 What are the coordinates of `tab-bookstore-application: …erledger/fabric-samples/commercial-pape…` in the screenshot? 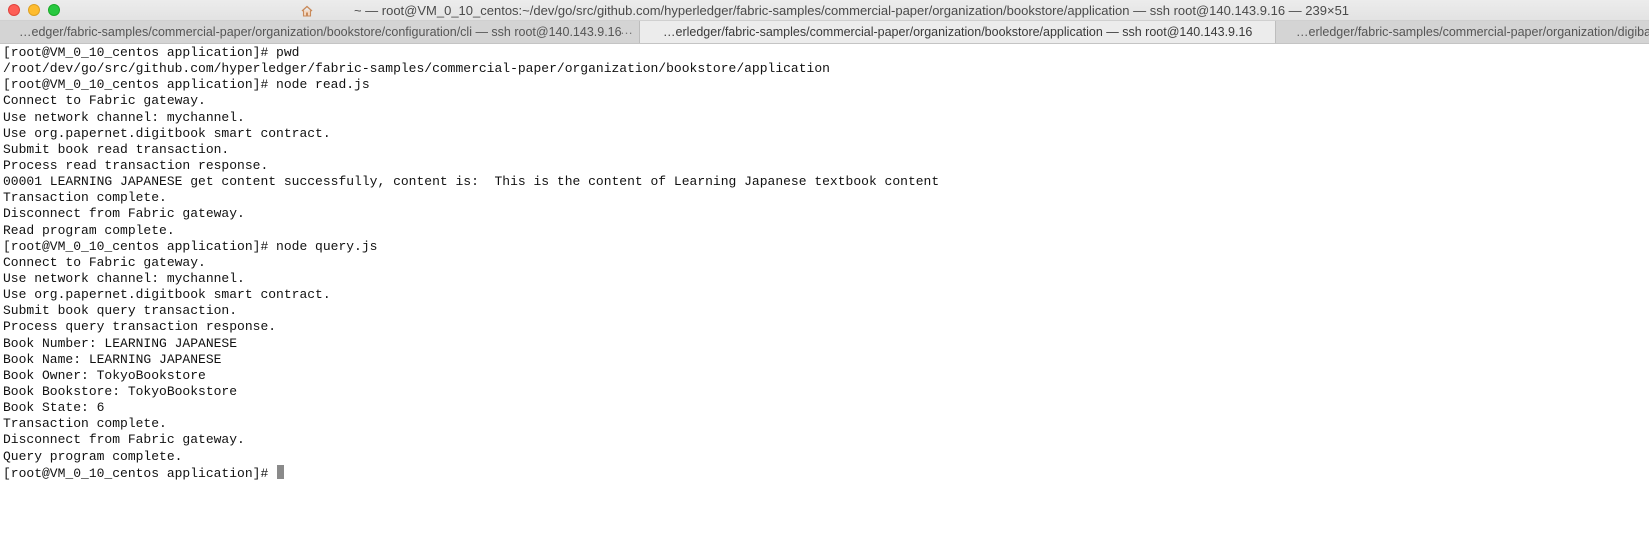 It's located at (958, 32).